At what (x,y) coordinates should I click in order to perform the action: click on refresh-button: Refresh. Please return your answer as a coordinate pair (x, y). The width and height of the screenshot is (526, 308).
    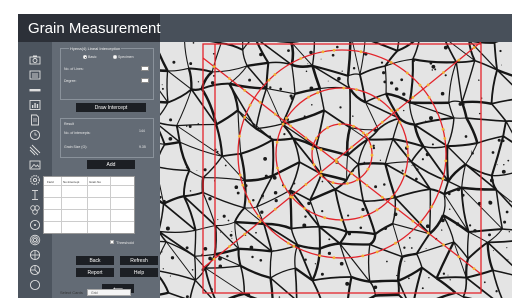
    Looking at the image, I should click on (139, 260).